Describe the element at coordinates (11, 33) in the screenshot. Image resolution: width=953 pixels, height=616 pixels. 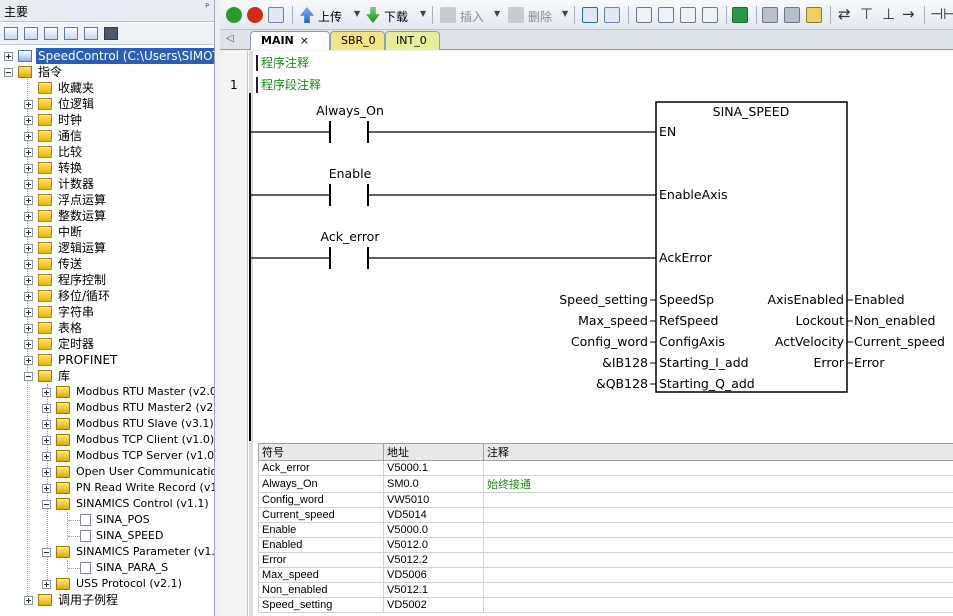
I see `view-icon` at that location.